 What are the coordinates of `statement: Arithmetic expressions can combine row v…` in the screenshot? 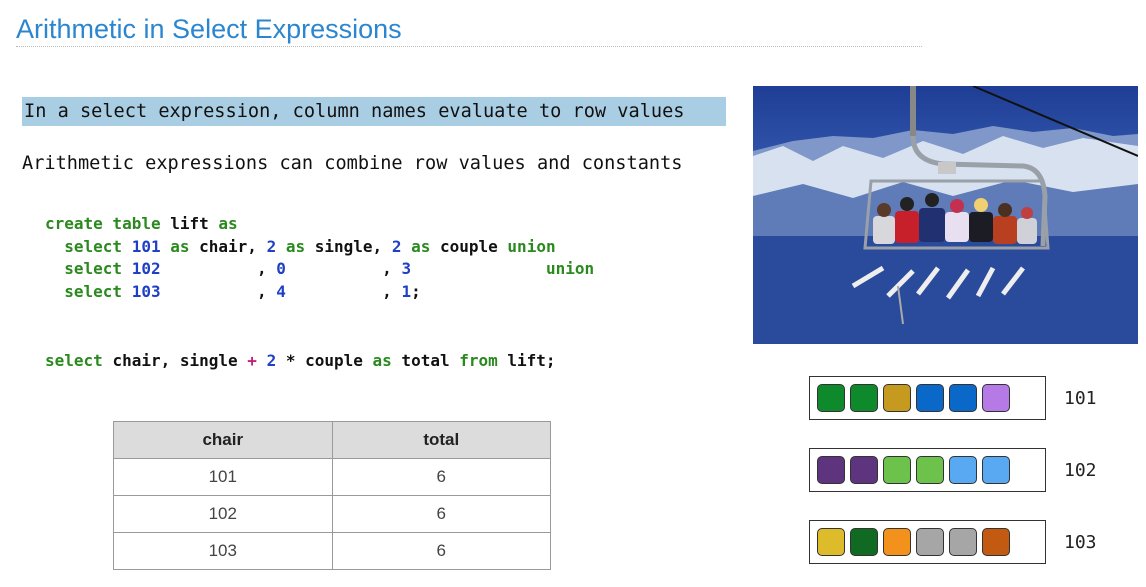 It's located at (352, 163).